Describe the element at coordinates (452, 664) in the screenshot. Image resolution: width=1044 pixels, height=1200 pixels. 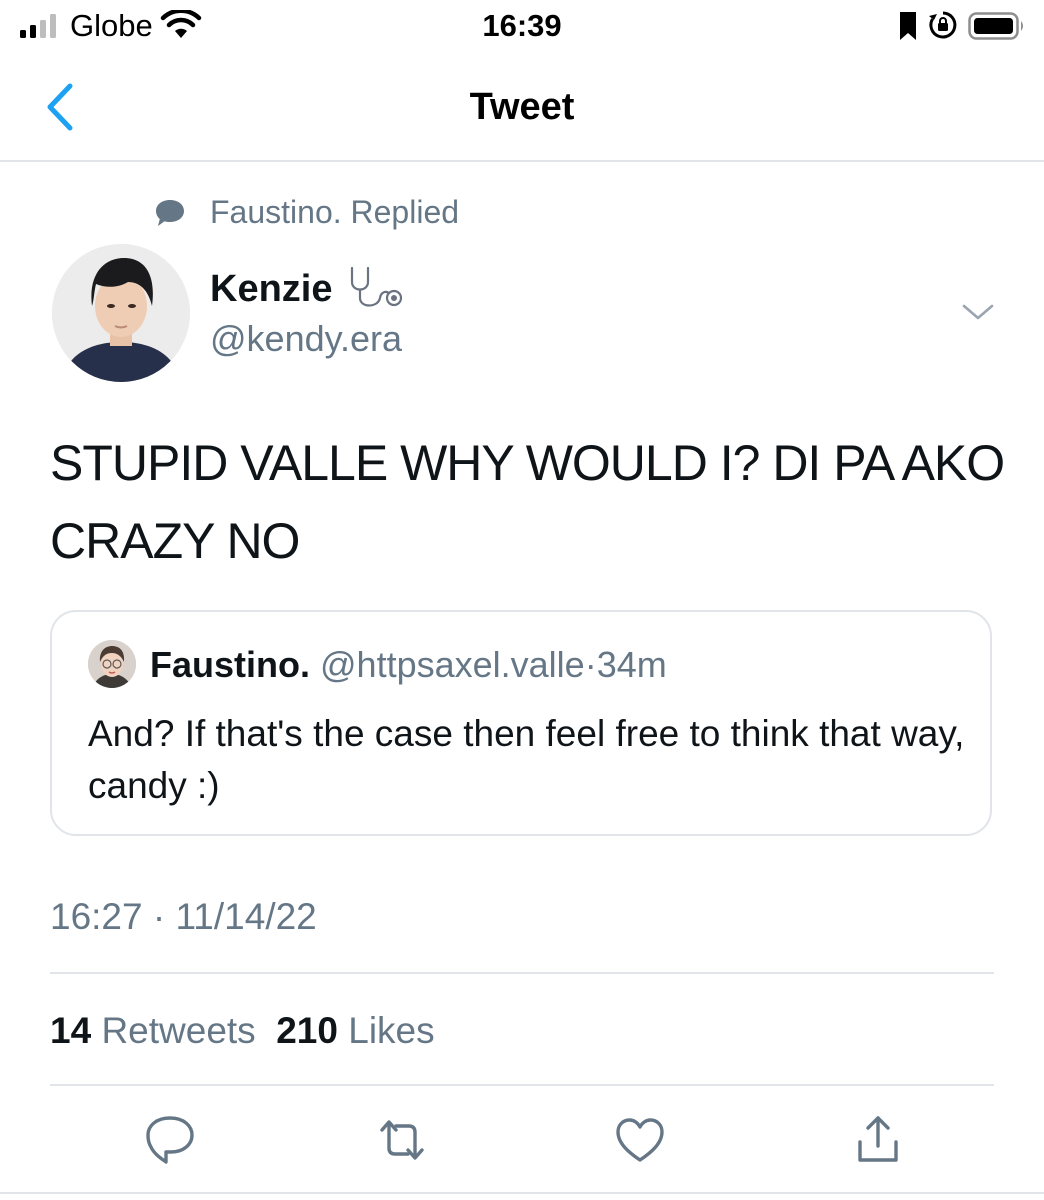
I see `quoted-author-handle: @httpsaxel.valle` at that location.